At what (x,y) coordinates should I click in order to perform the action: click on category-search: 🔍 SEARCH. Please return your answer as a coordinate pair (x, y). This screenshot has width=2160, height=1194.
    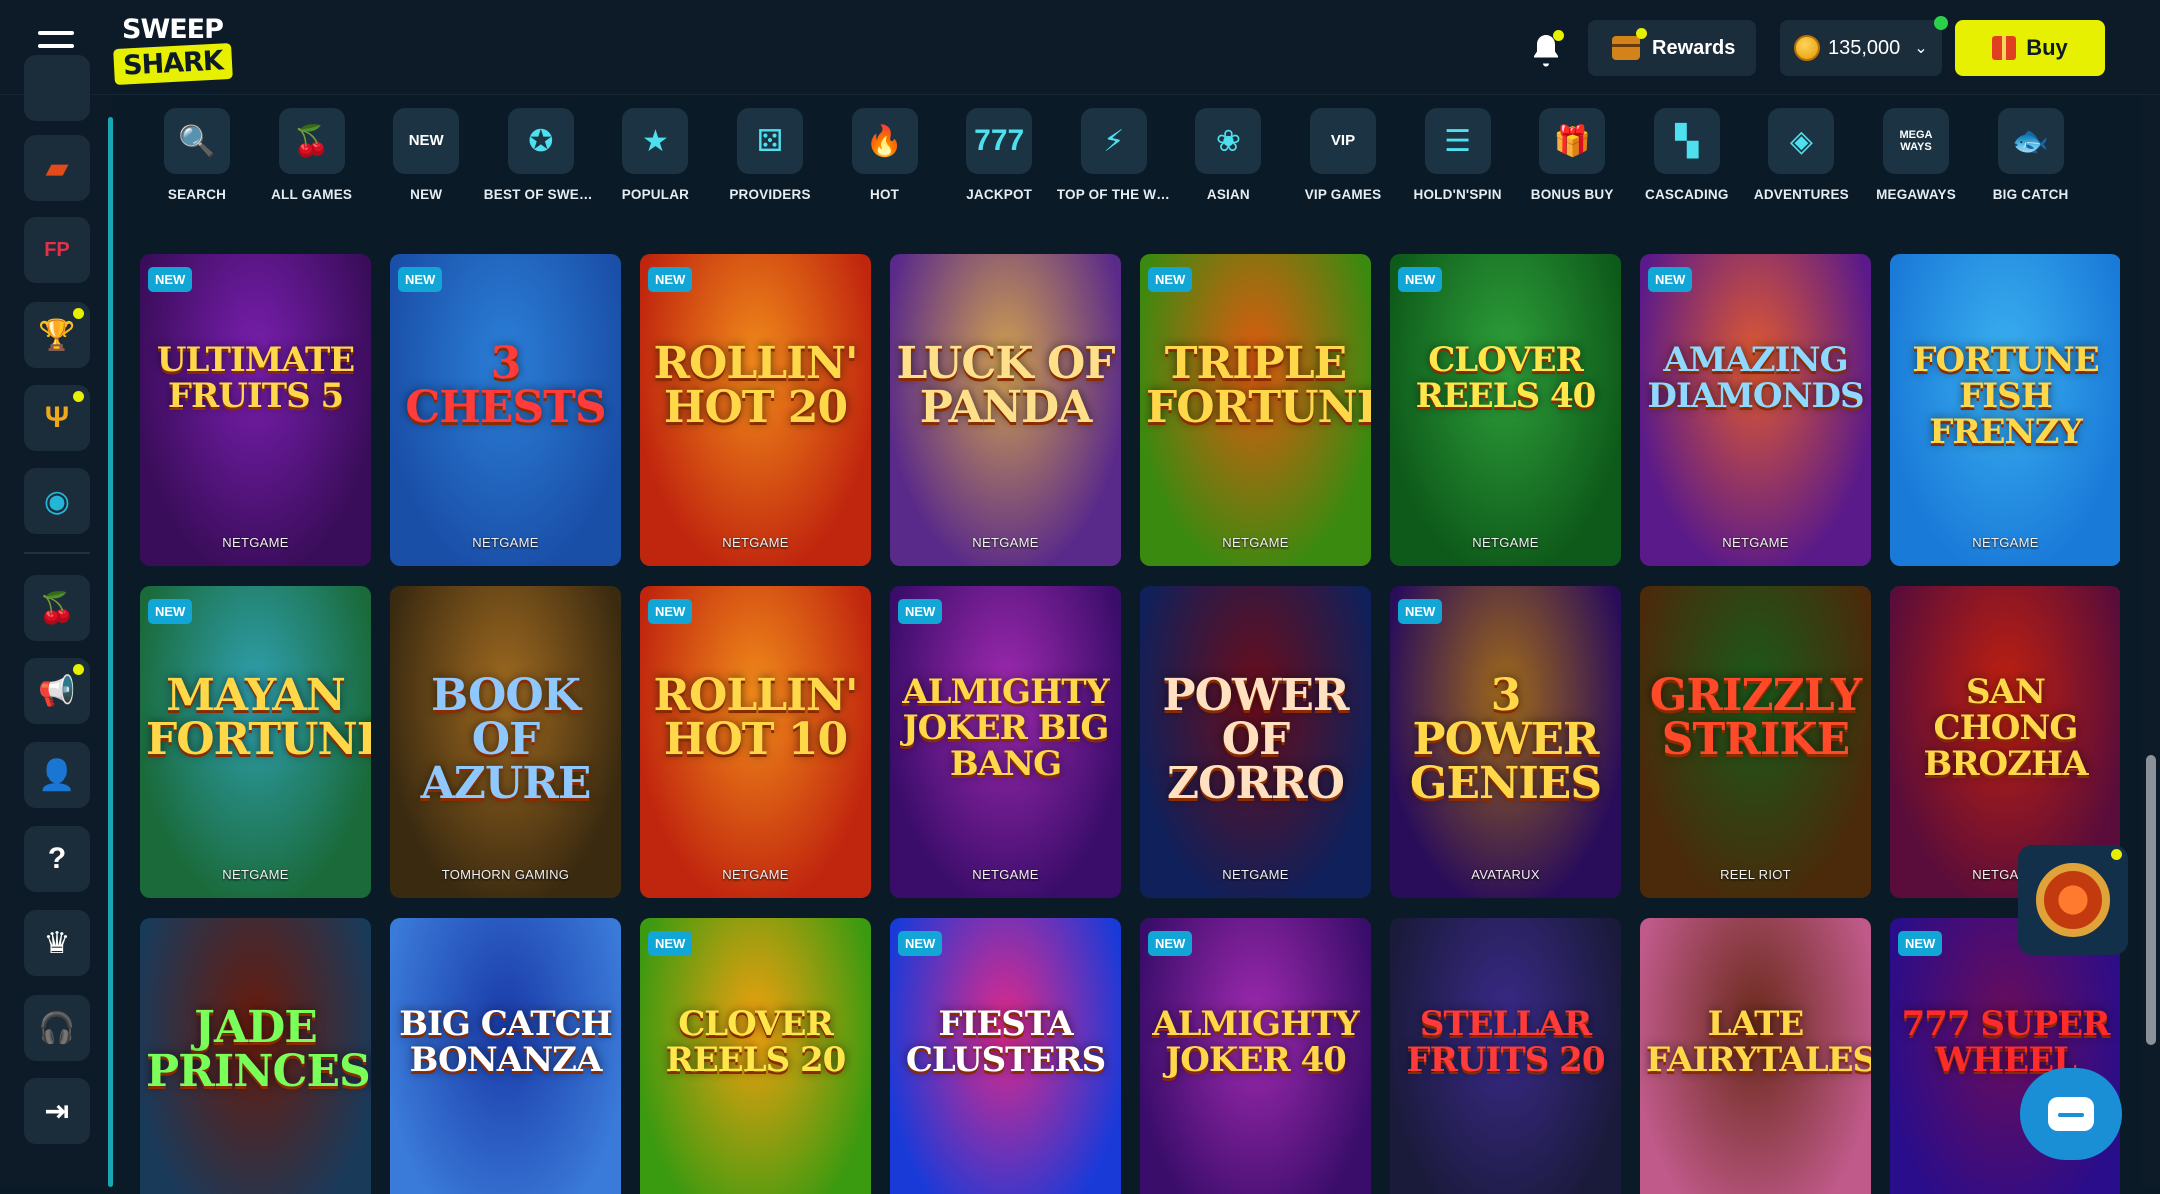
    Looking at the image, I should click on (197, 155).